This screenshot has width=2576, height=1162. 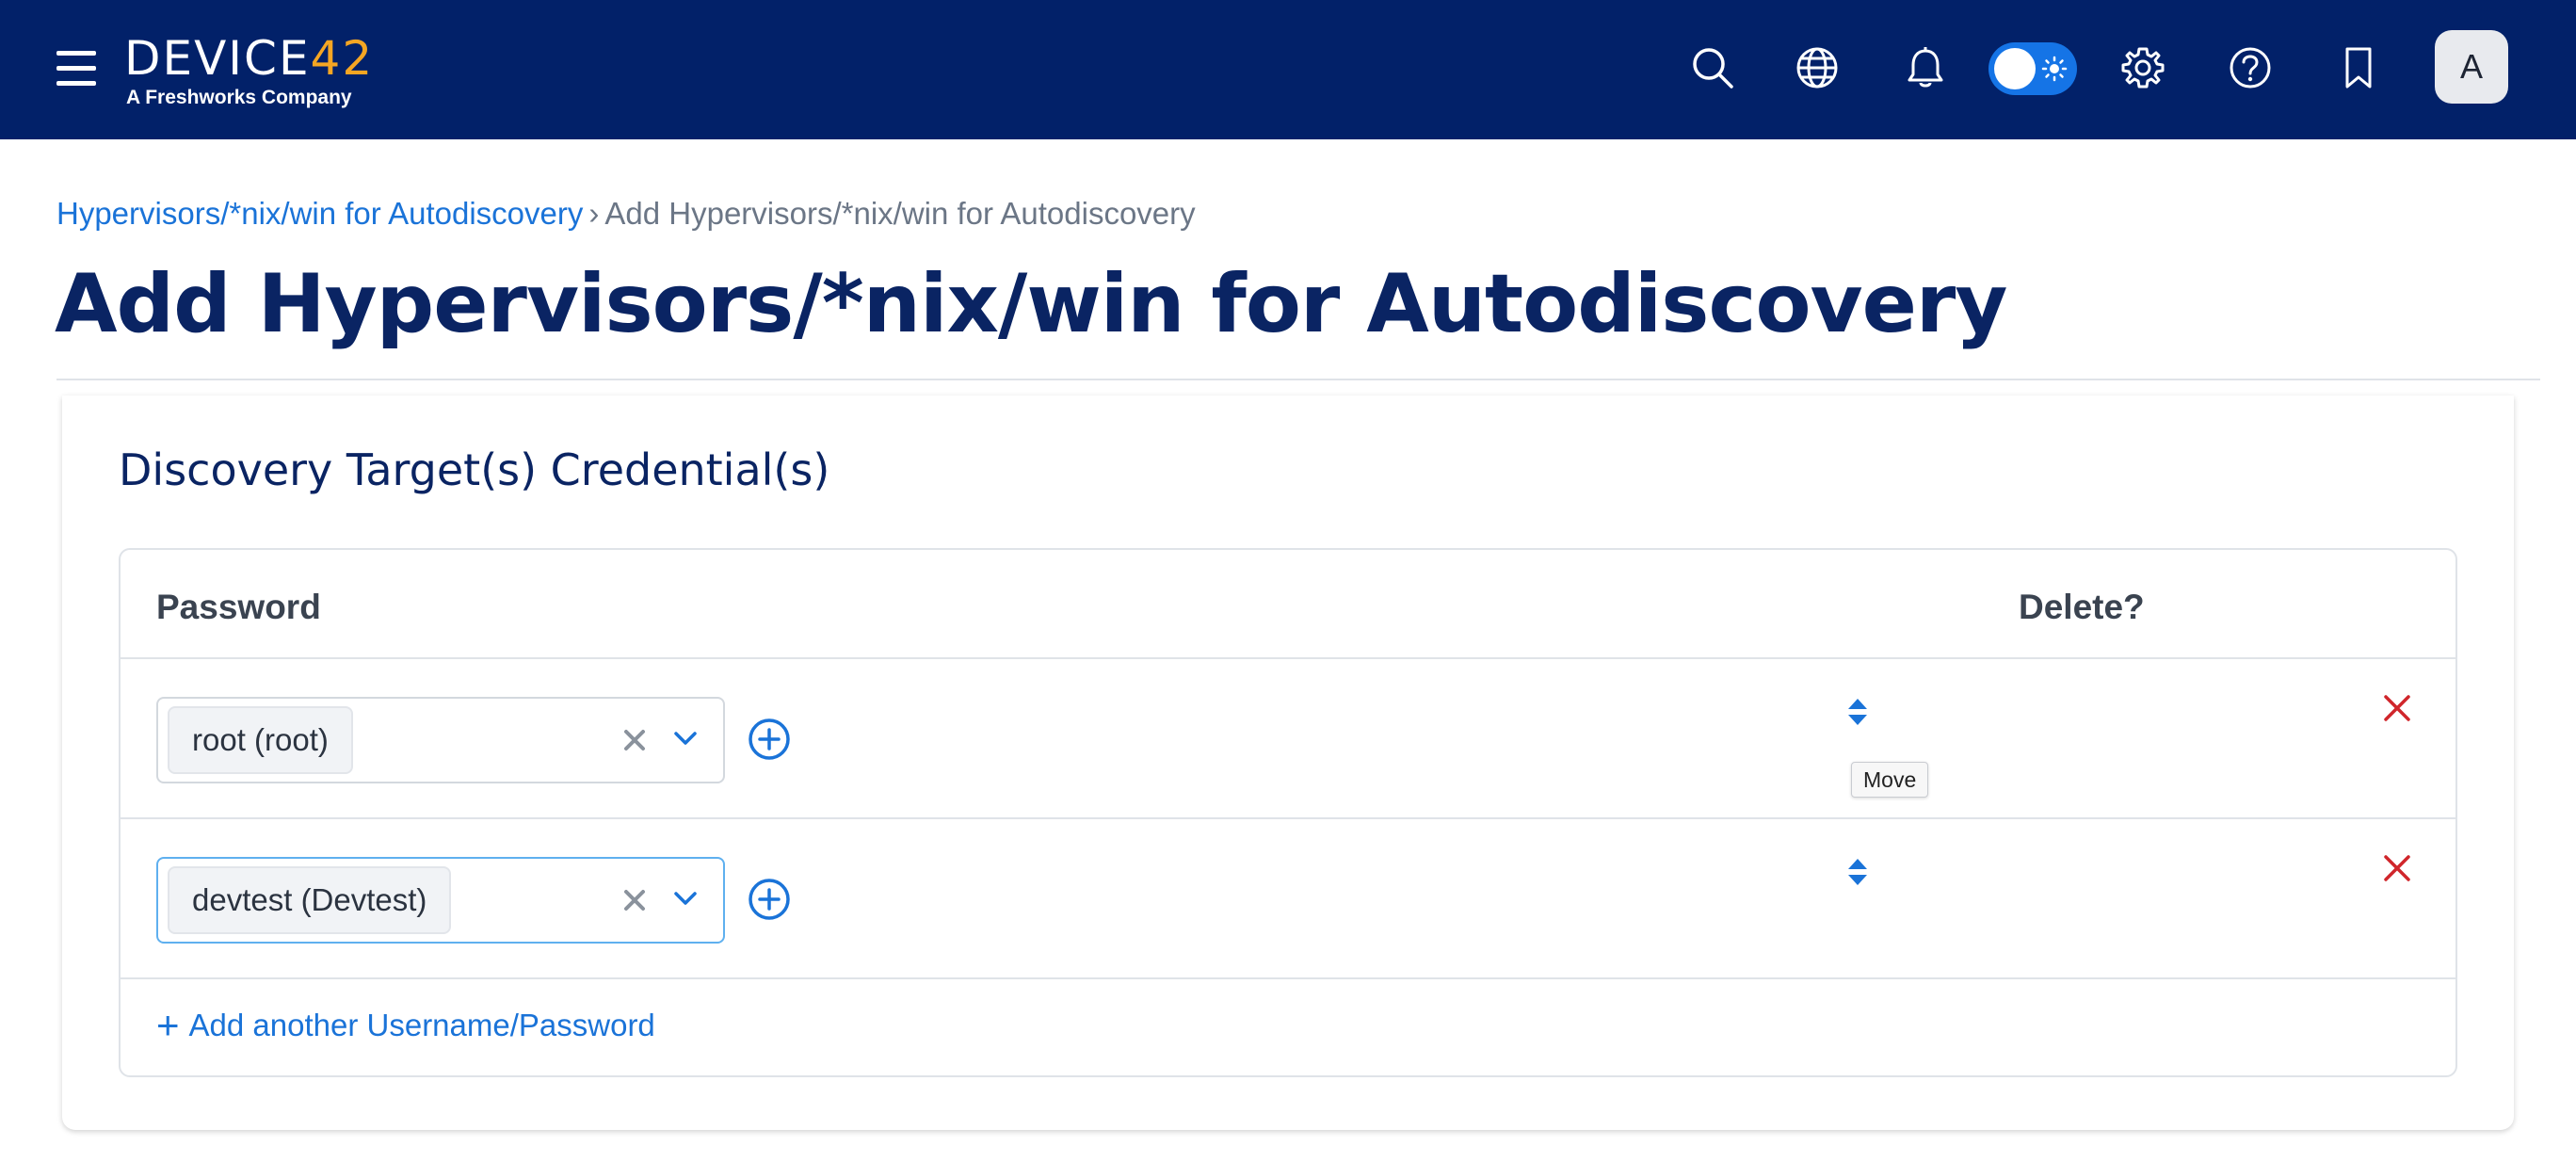 I want to click on logo: DEVICE42 A Freshworks Company, so click(x=248, y=71).